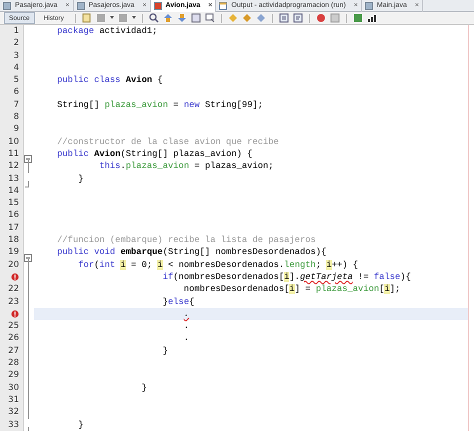  I want to click on line-number: 2, so click(16, 43).